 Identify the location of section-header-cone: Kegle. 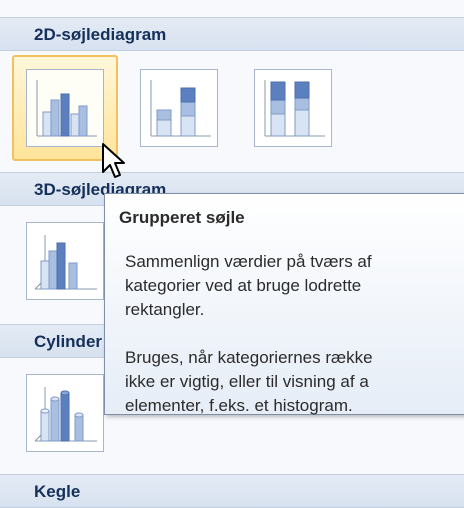
(232, 491).